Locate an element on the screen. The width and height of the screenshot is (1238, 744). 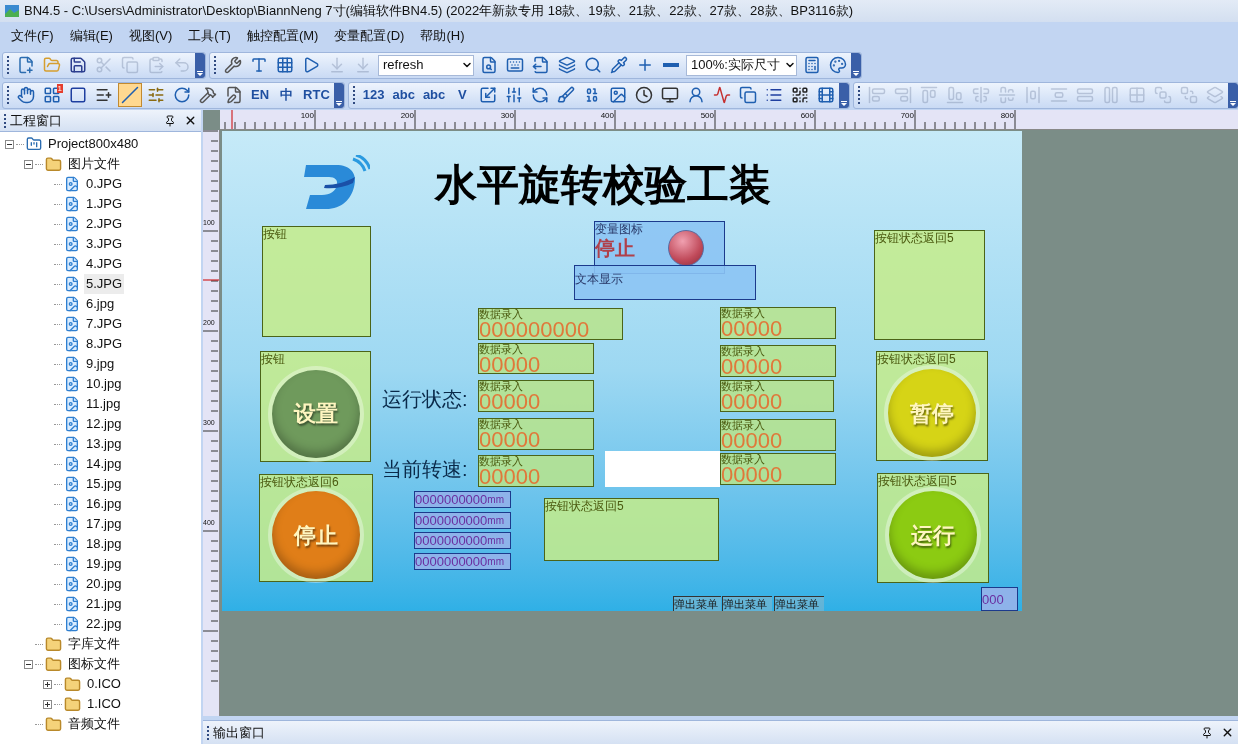
tree-item: 14.jpg is located at coordinates (104, 464).